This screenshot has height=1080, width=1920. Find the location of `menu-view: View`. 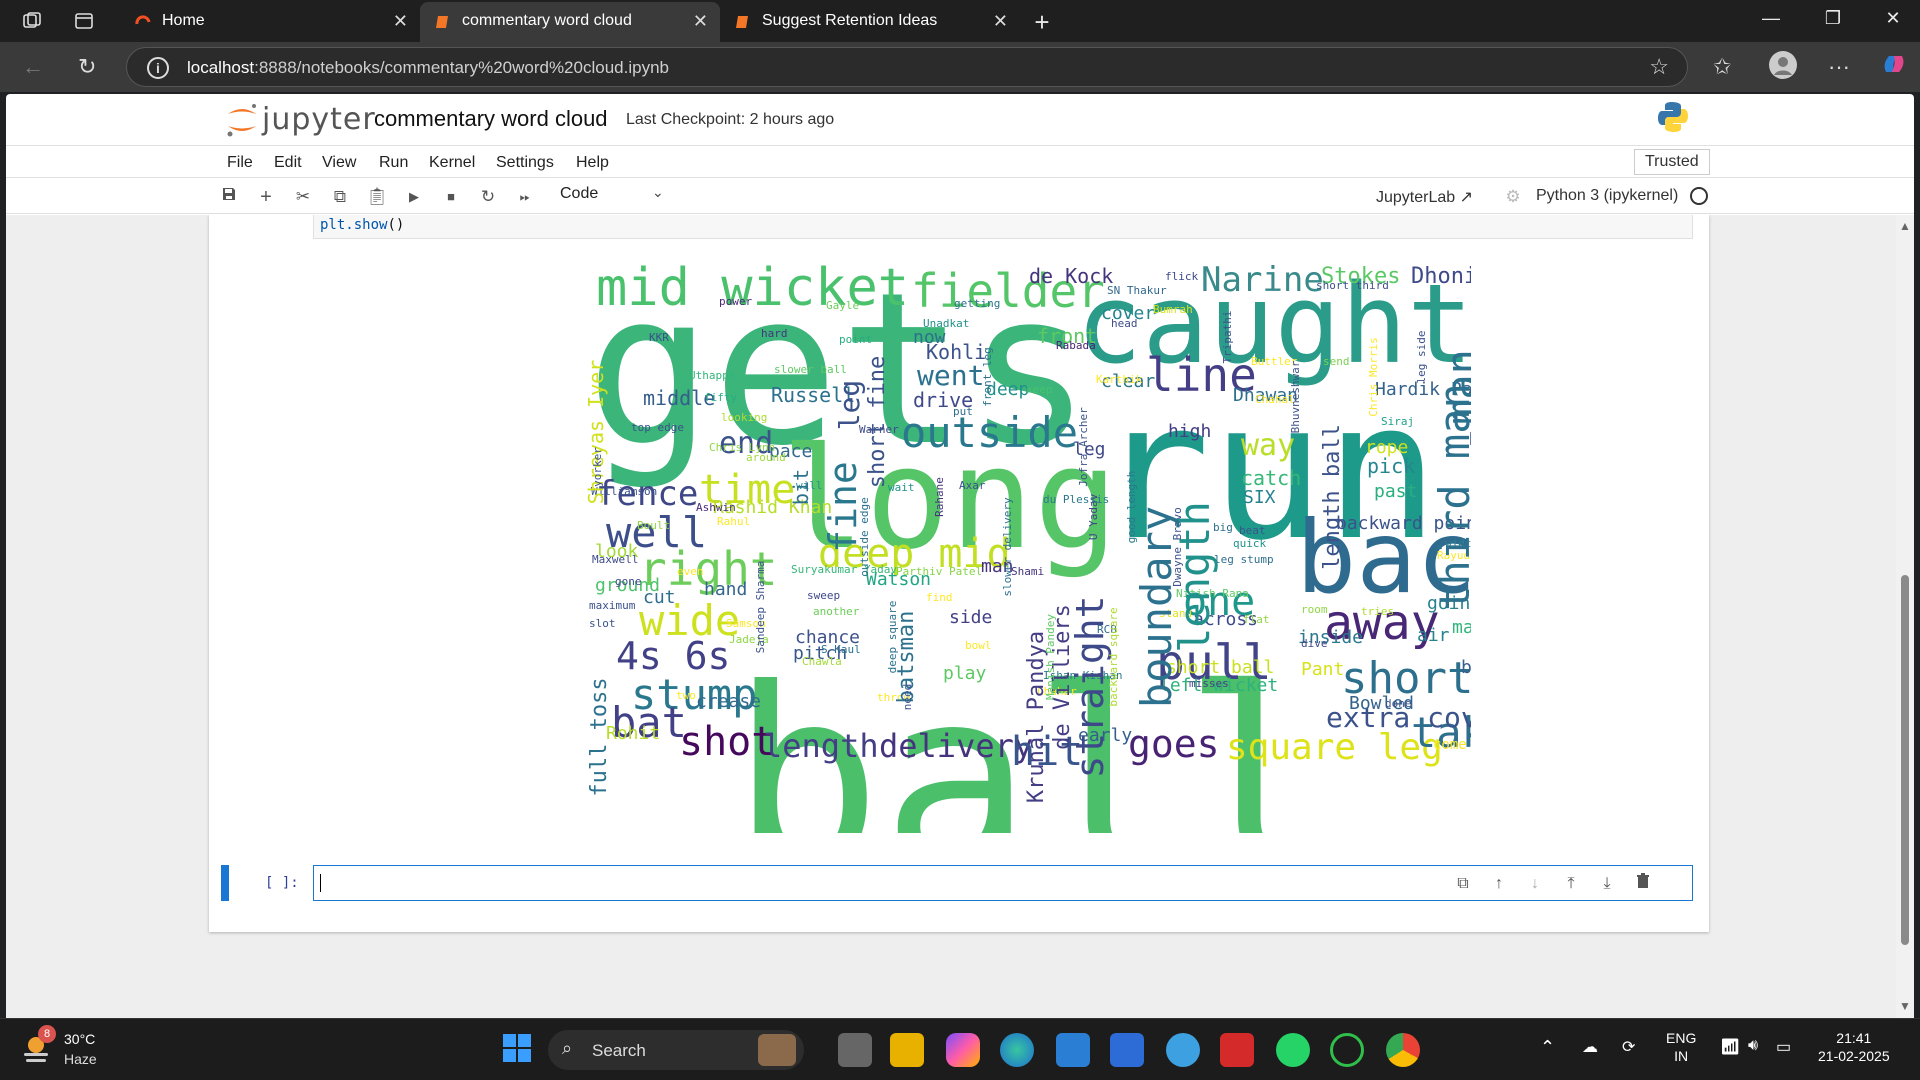

menu-view: View is located at coordinates (339, 163).